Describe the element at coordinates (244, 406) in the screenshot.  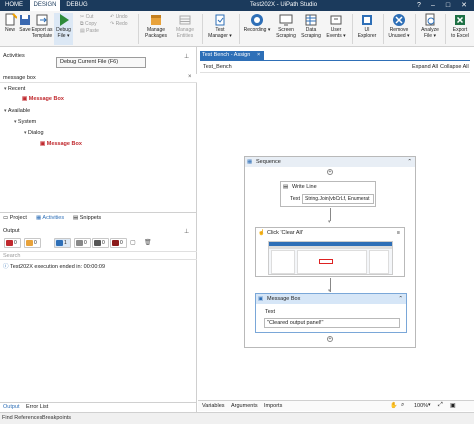
I see `tab-arguments: Arguments` at that location.